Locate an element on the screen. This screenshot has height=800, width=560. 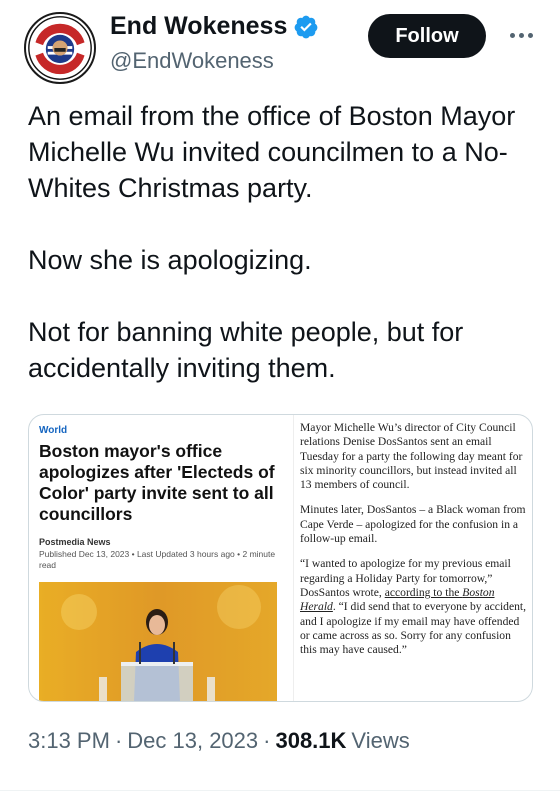
article-link-text: according to the is located at coordinates (423, 592).